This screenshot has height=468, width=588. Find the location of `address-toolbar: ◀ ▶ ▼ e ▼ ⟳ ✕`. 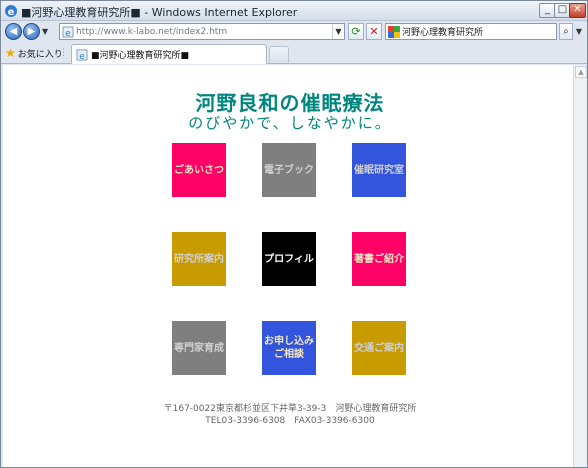

address-toolbar: ◀ ▶ ▼ e ▼ ⟳ ✕ is located at coordinates (294, 31).